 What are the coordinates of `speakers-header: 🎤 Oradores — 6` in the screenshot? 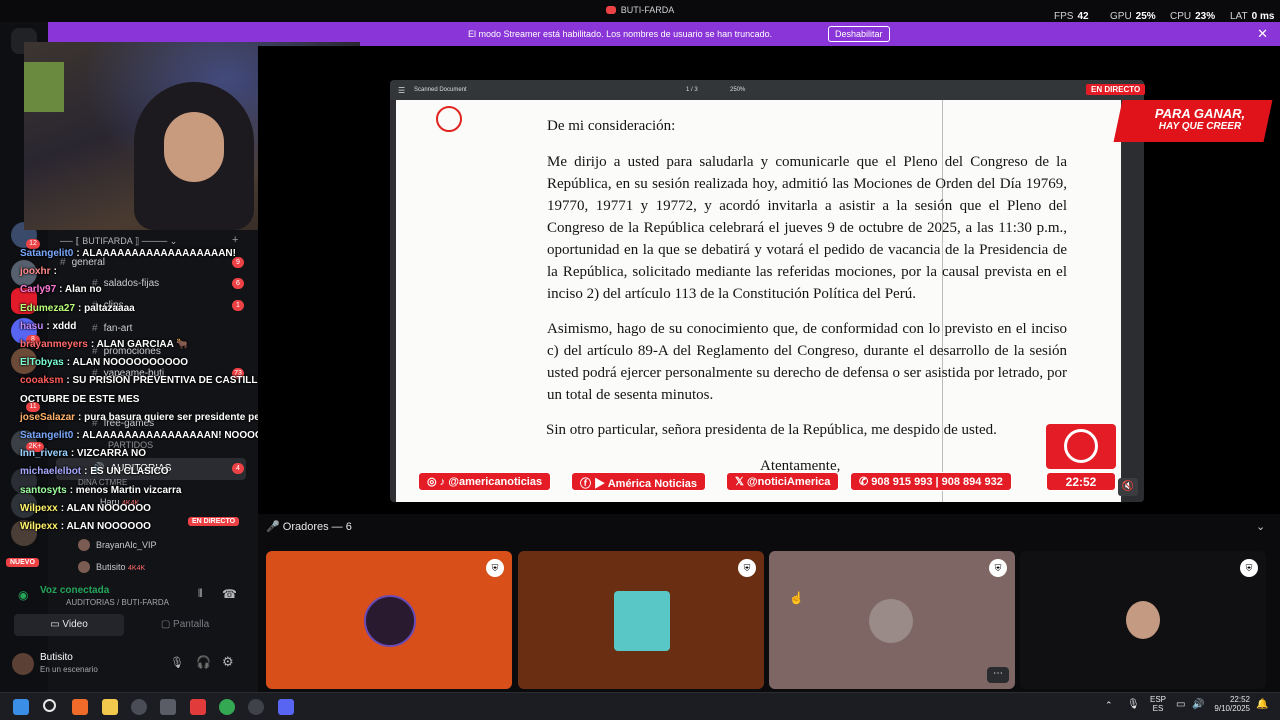 It's located at (309, 526).